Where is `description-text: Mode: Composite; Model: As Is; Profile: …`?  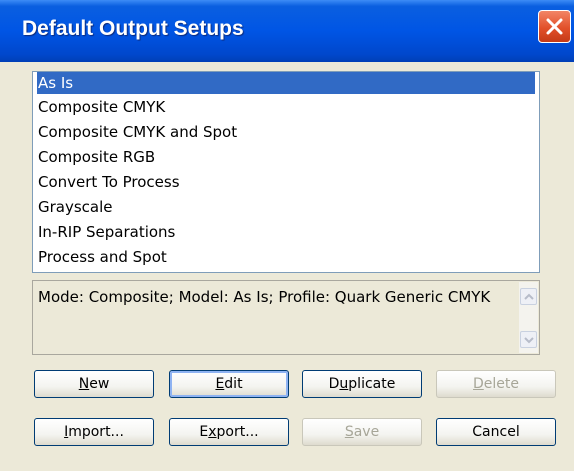 description-text: Mode: Composite; Model: As Is; Profile: … is located at coordinates (264, 297).